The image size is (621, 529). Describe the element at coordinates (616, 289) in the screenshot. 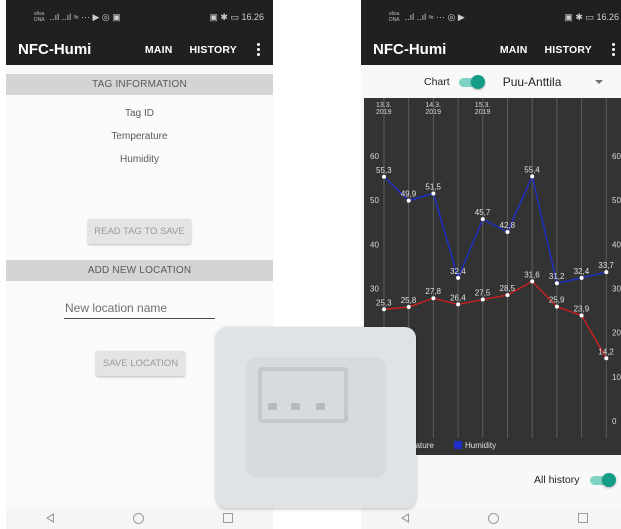

I see `y-tick-label-right: 30` at that location.